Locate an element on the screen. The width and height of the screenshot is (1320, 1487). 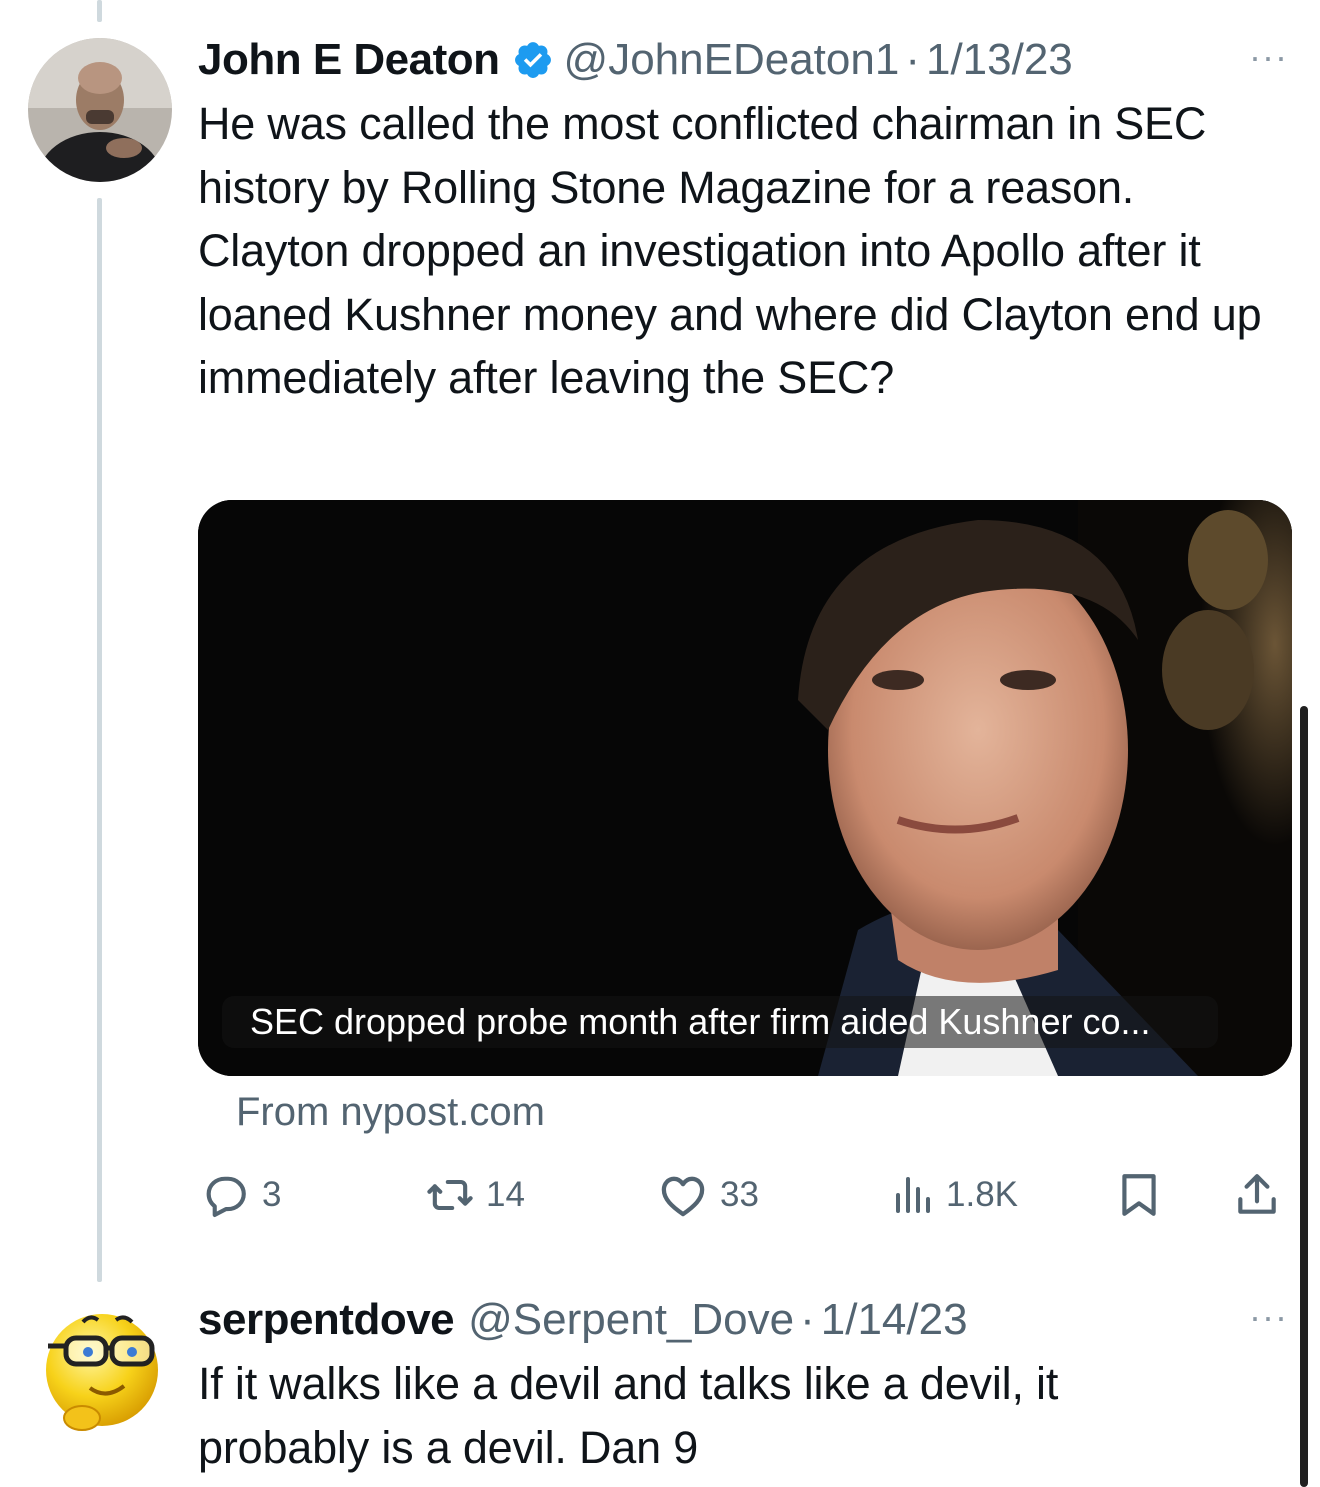
verified-badge-icon is located at coordinates (532, 60).